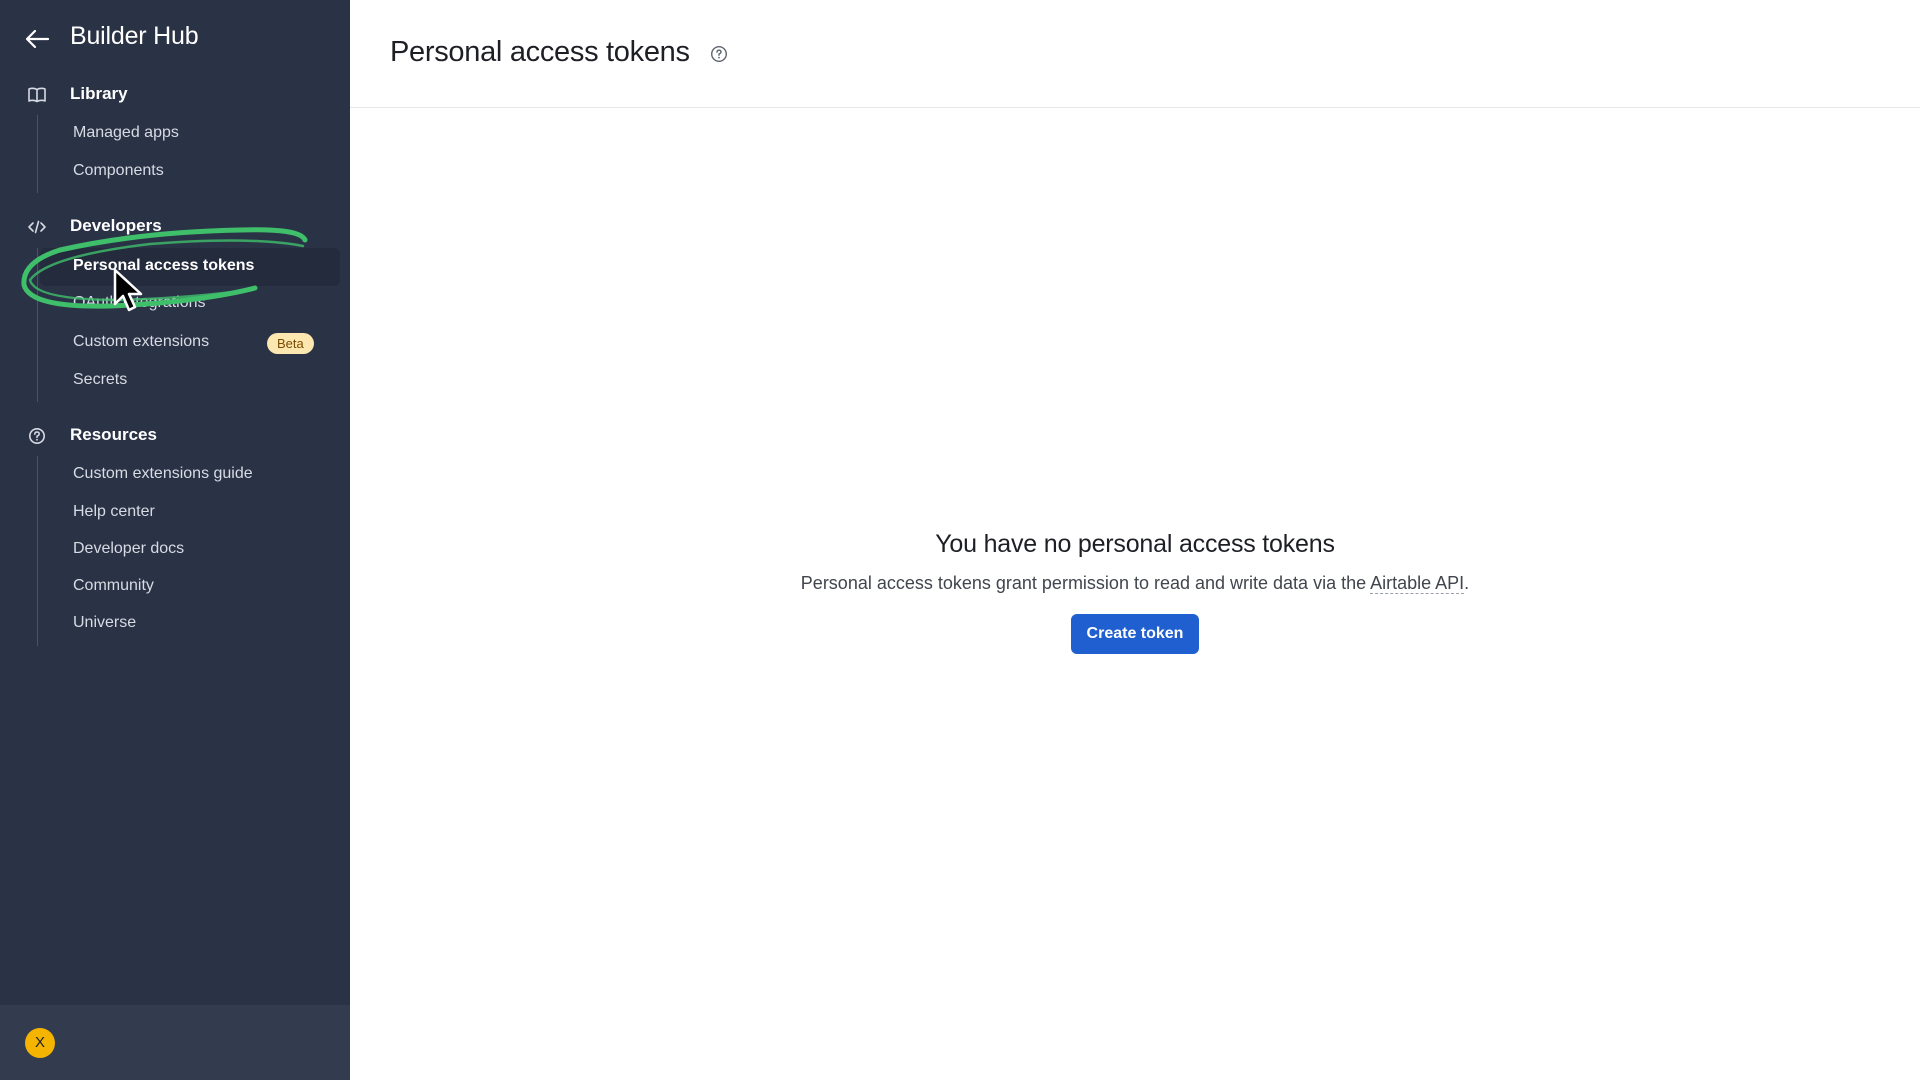 This screenshot has height=1080, width=1920. What do you see at coordinates (99, 93) in the screenshot?
I see `section-label: Library` at bounding box center [99, 93].